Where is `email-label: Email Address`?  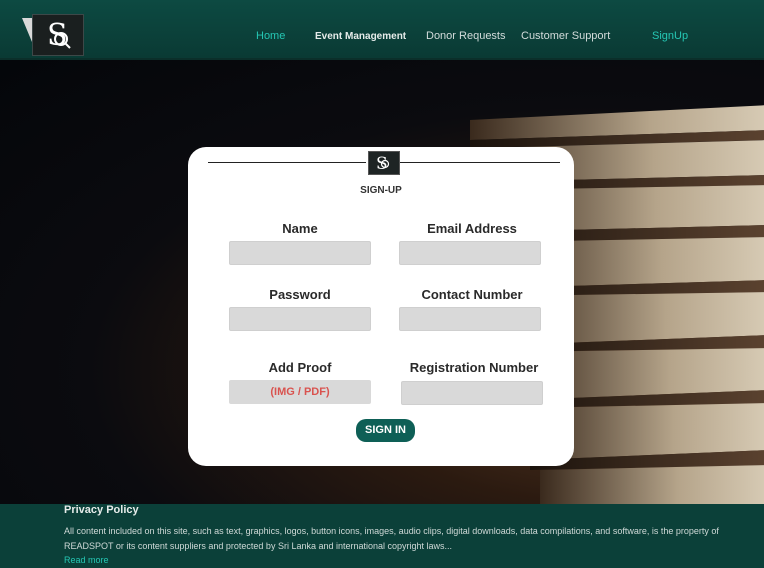 email-label: Email Address is located at coordinates (472, 228).